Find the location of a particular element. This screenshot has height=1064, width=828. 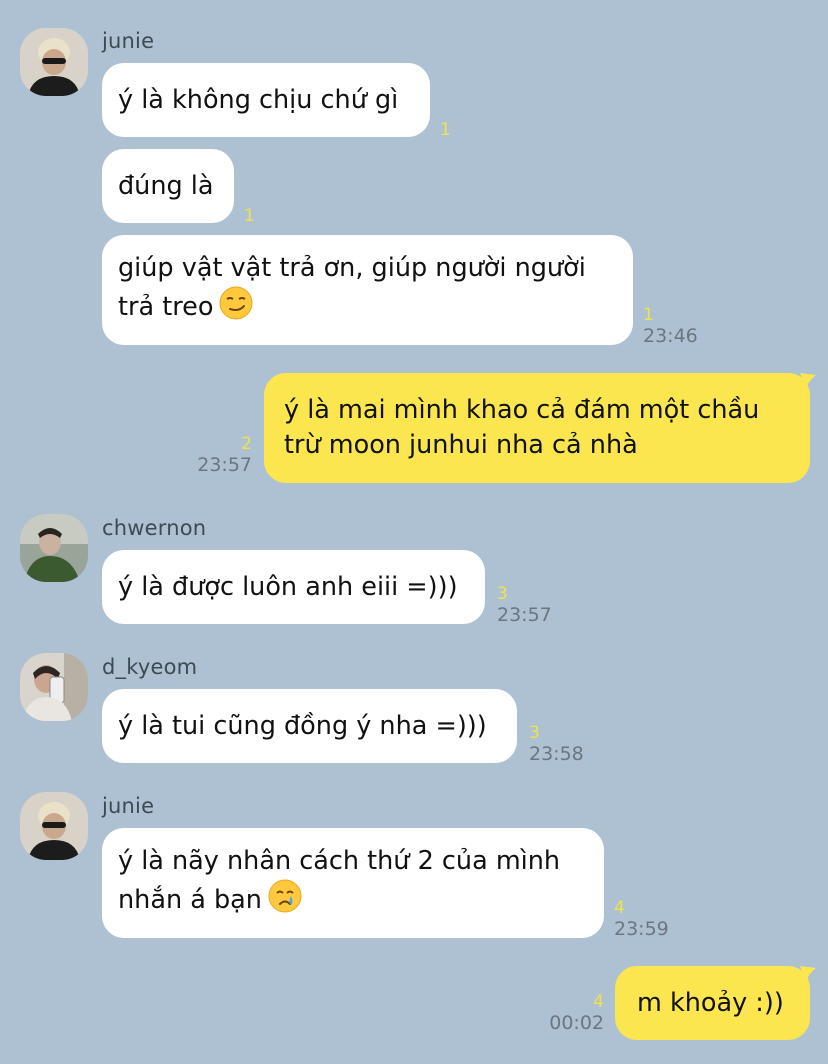

timestamp: 23:58 is located at coordinates (556, 754).